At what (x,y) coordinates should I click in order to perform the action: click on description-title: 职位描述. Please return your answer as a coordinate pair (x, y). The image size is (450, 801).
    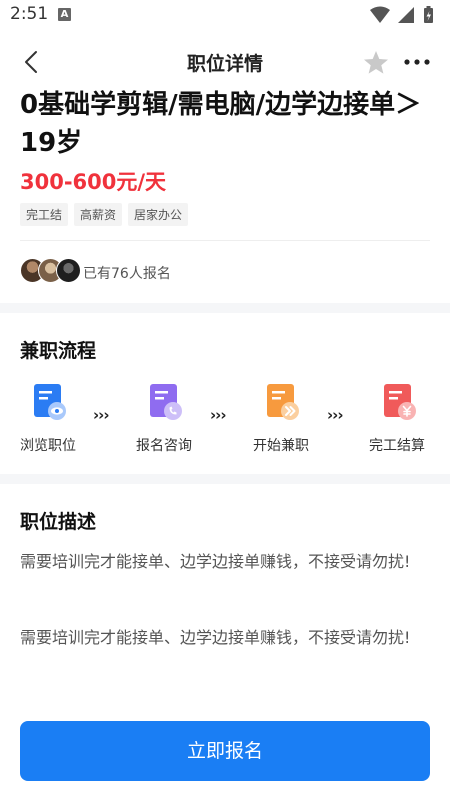
    Looking at the image, I should click on (58, 522).